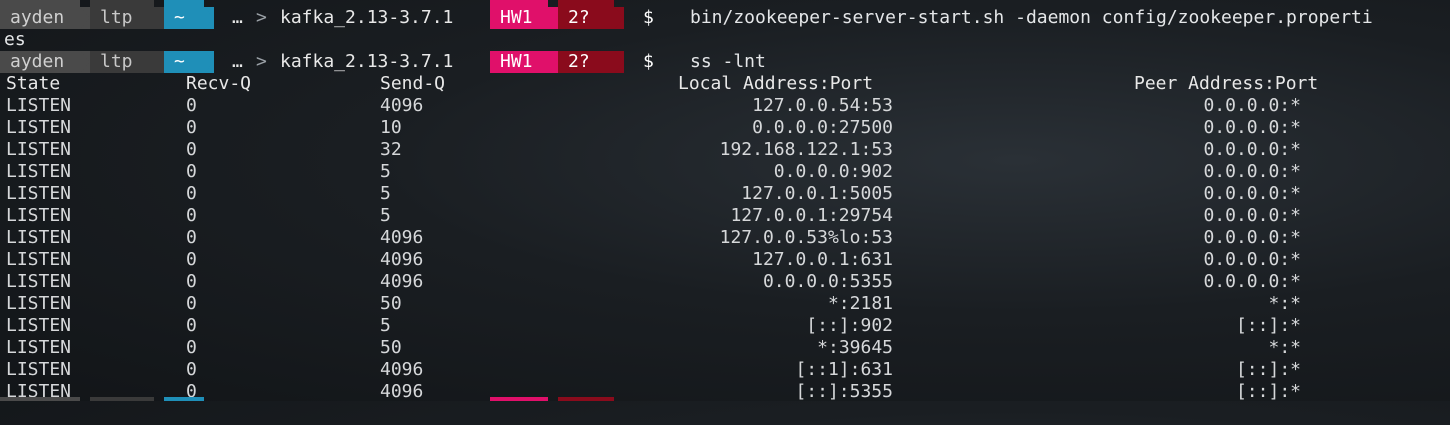  I want to click on cell-local-address: [::1]:631, so click(844, 369).